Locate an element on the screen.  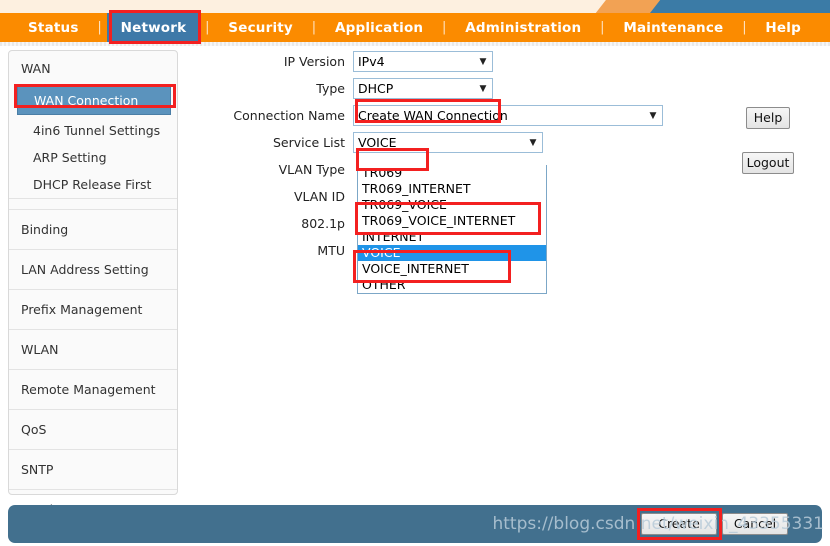
ip-version-select: IPv4 ▼ is located at coordinates (423, 61).